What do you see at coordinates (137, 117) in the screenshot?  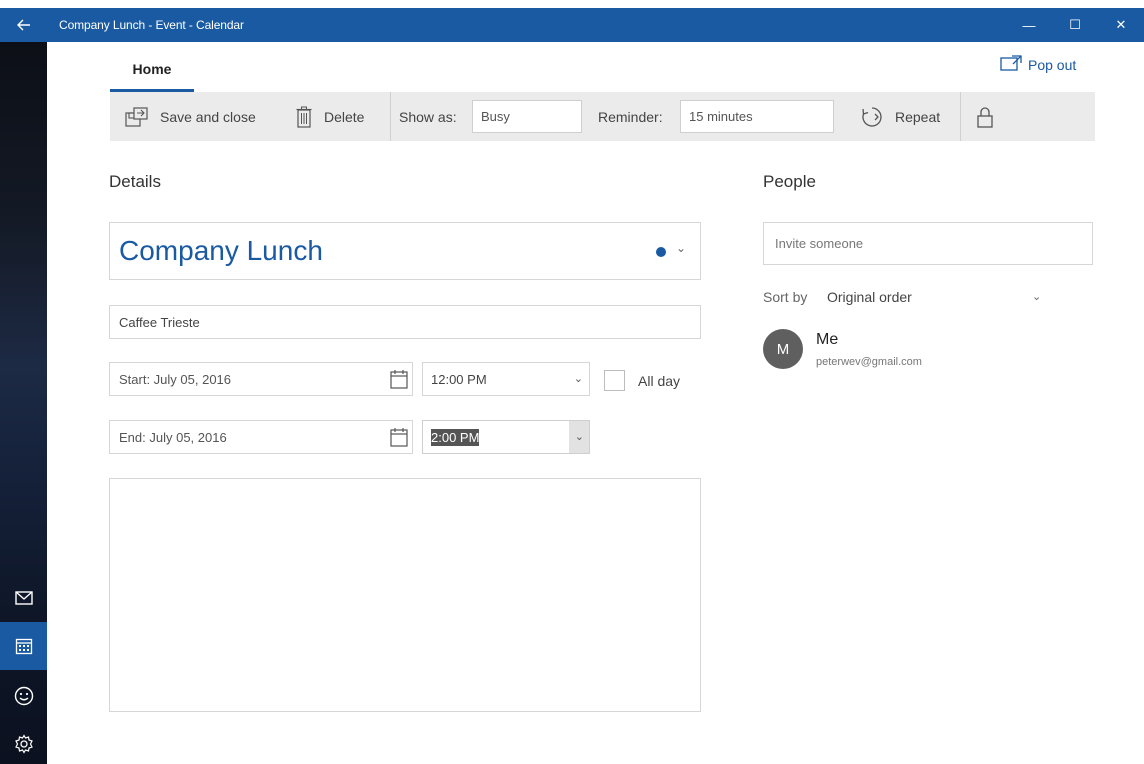 I see `save-close-icon` at bounding box center [137, 117].